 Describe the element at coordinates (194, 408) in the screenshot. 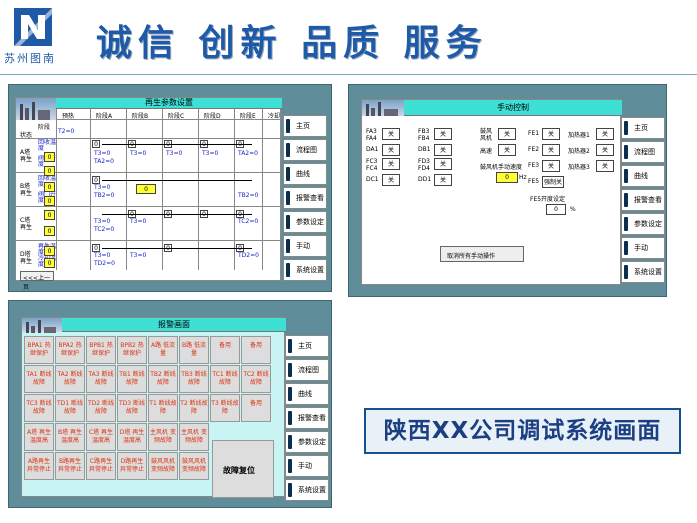

I see `alarm-cell: T2 断线故障` at that location.